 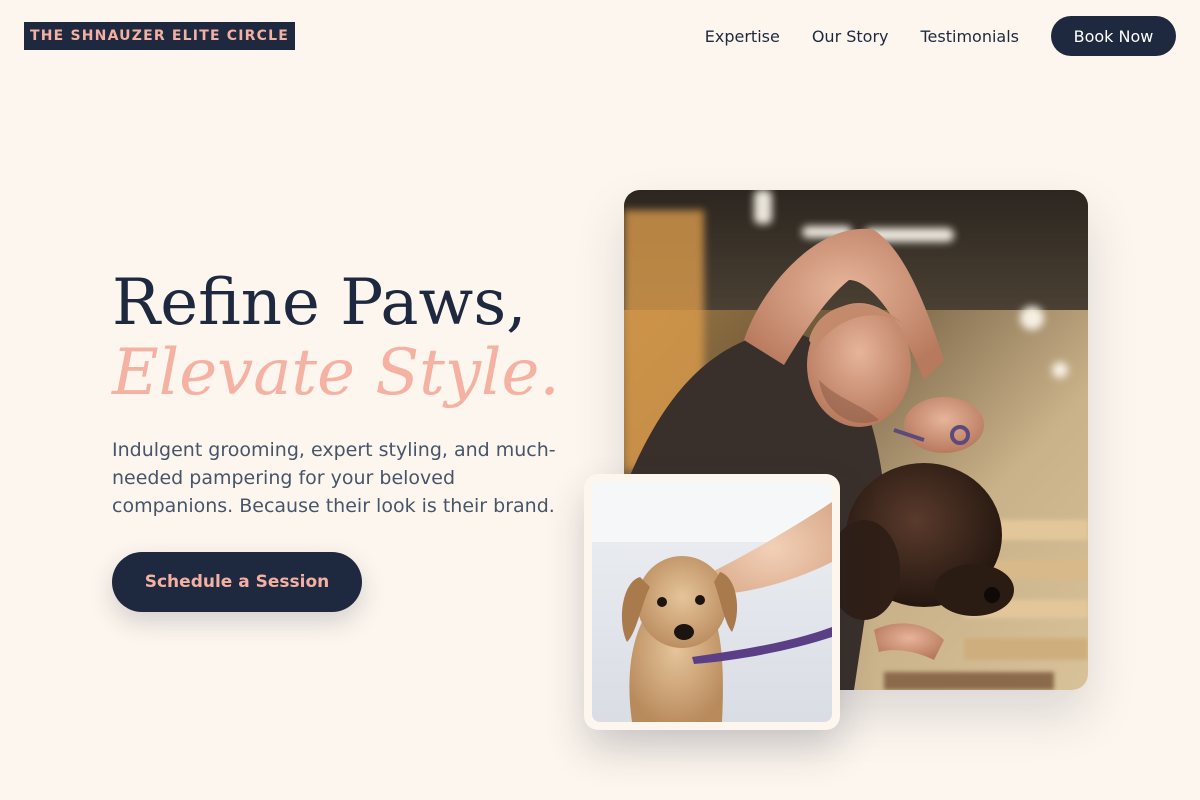 I want to click on hero-inset-photo-frame, so click(x=712, y=602).